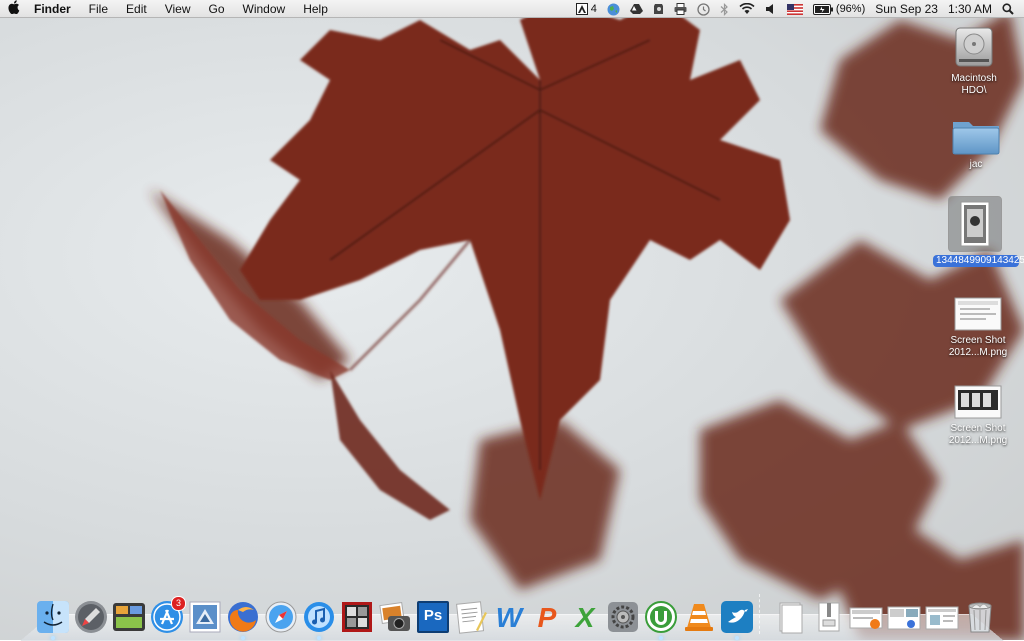 Image resolution: width=1024 pixels, height=641 pixels. I want to click on powerpoint-glyph: P, so click(547, 617).